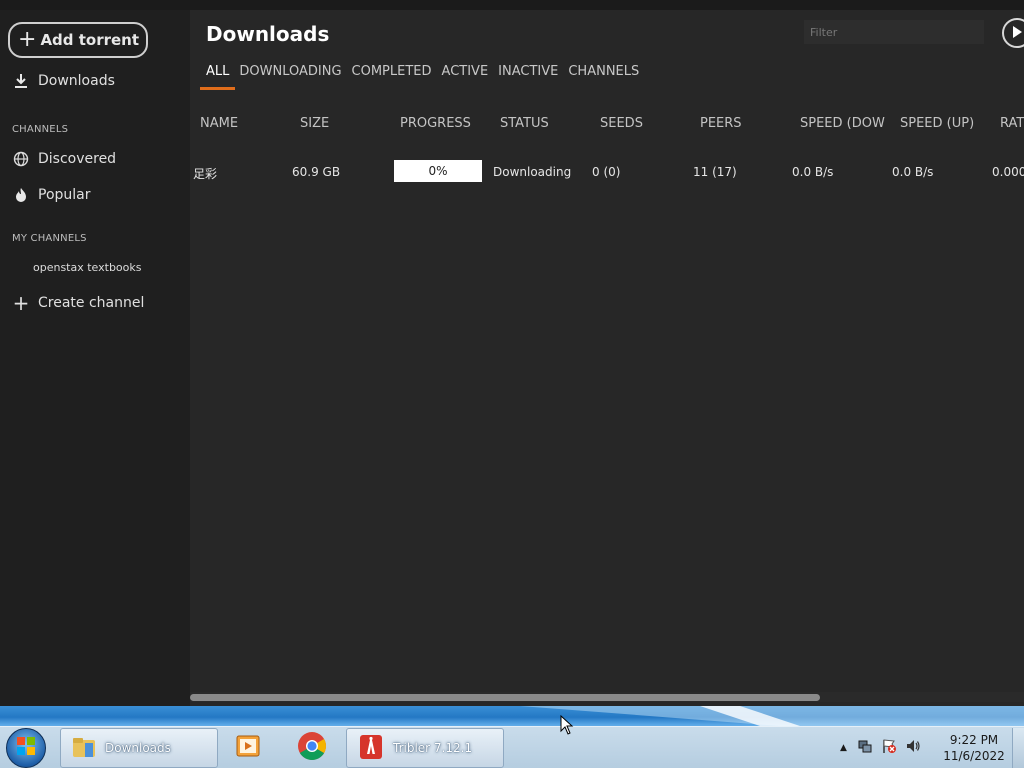 This screenshot has height=768, width=1024. I want to click on column-header-progress: PROGRESS, so click(435, 123).